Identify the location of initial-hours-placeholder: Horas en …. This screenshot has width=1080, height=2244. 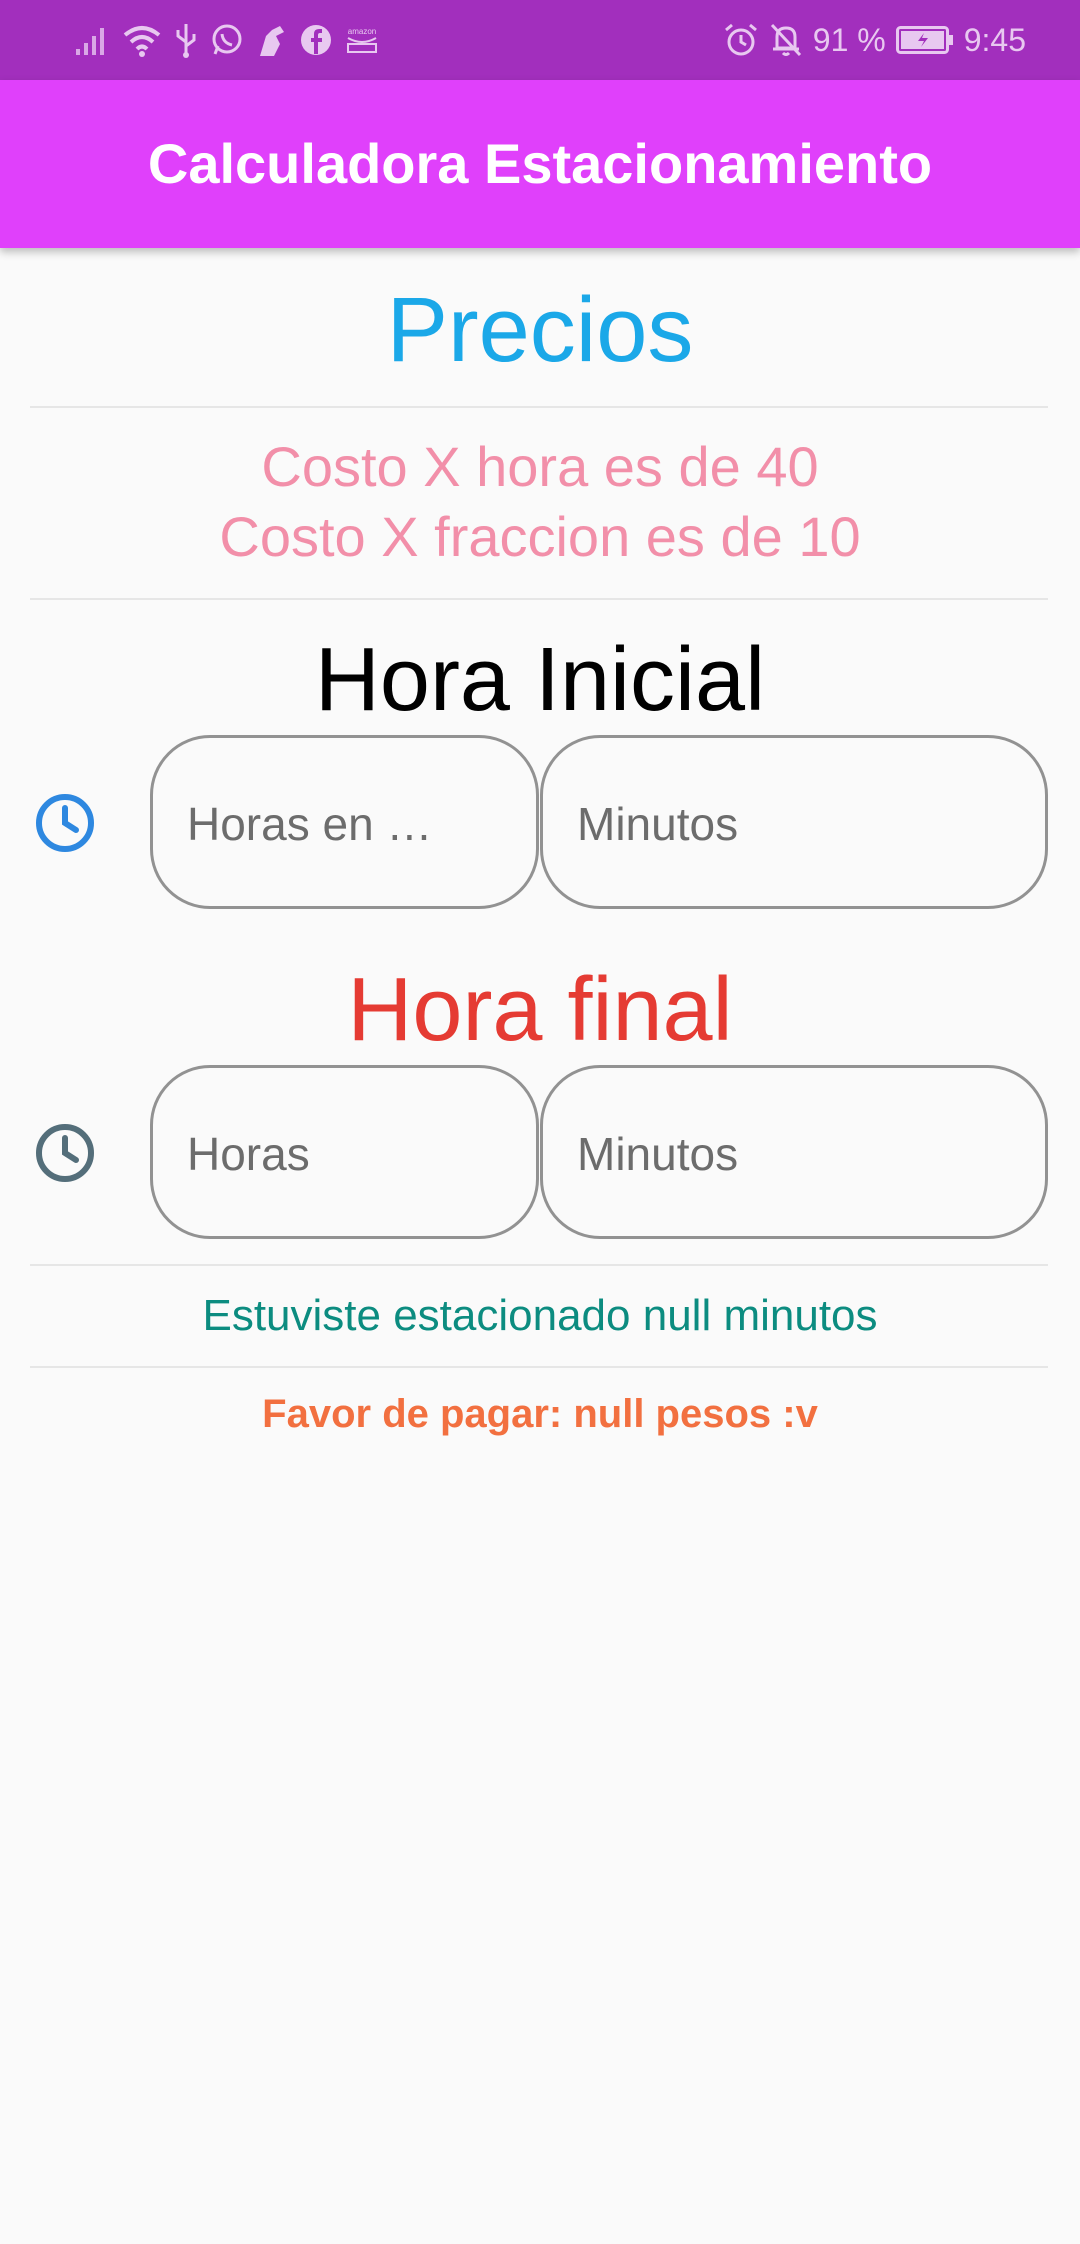
(310, 824).